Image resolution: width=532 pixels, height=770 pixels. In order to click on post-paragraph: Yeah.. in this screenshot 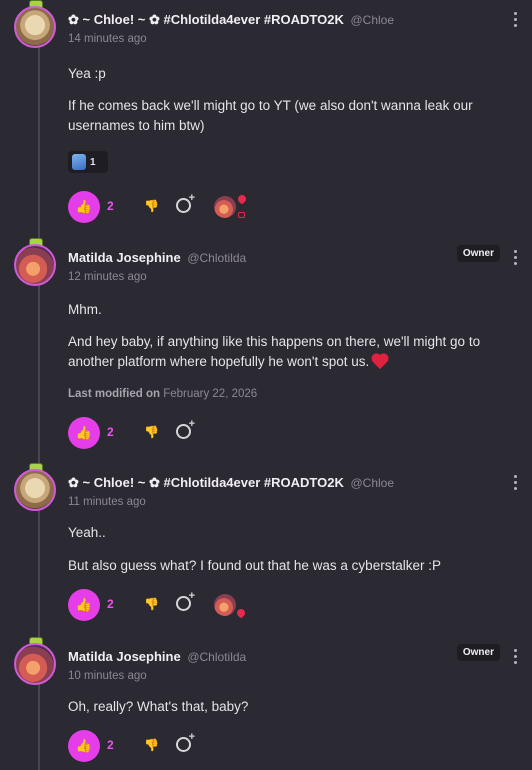, I will do `click(87, 532)`.